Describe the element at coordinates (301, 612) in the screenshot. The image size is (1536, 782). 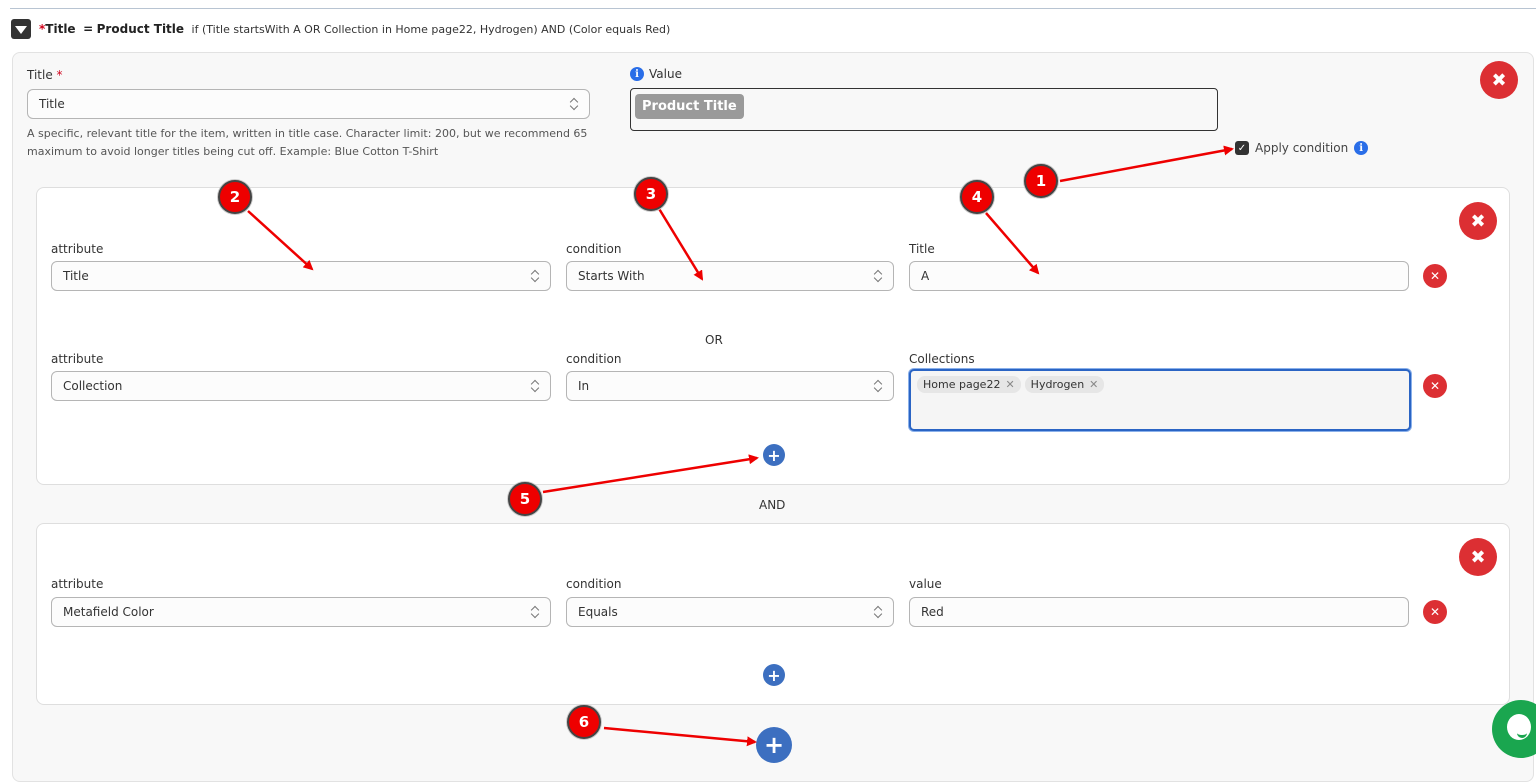
I see `attribute-select: Metafield Color` at that location.